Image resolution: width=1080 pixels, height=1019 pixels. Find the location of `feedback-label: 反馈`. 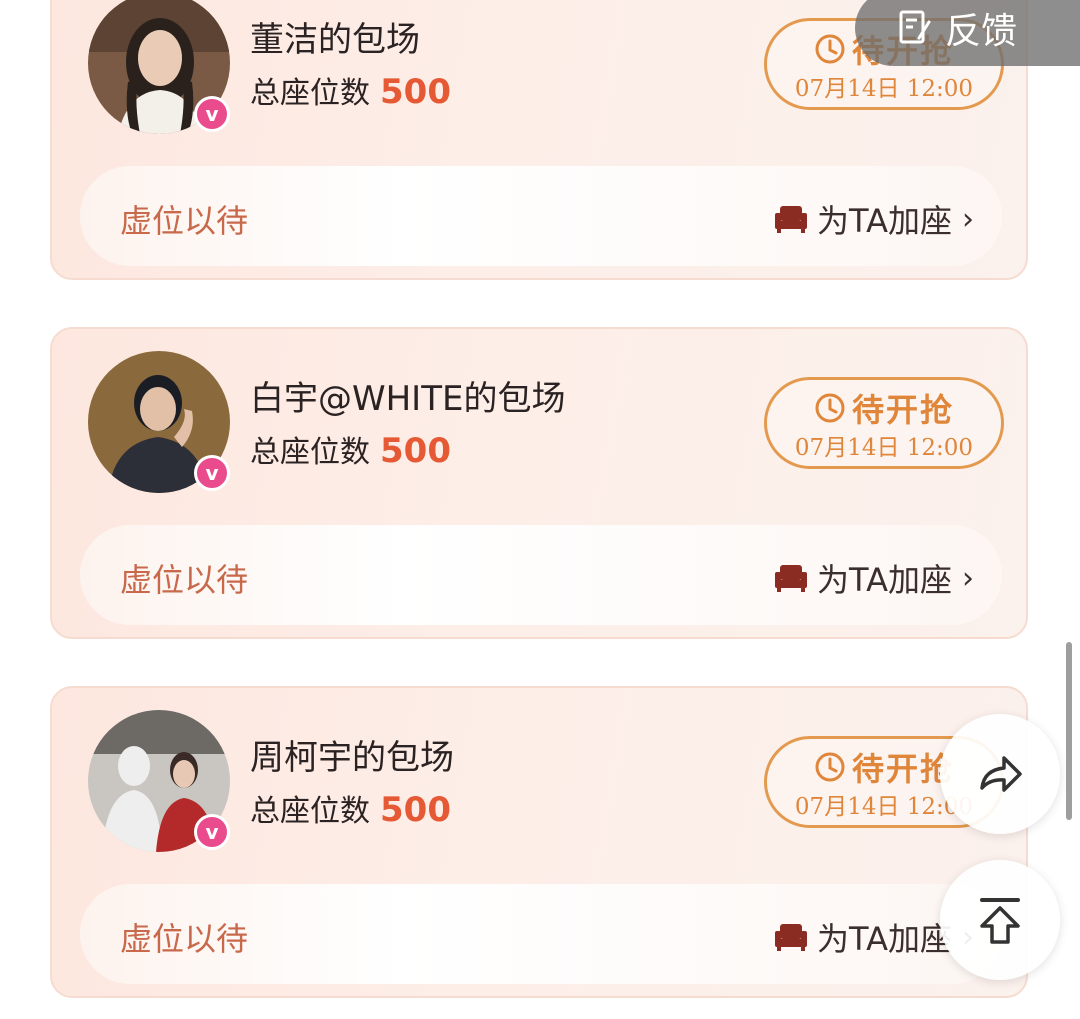

feedback-label: 反馈 is located at coordinates (981, 31).